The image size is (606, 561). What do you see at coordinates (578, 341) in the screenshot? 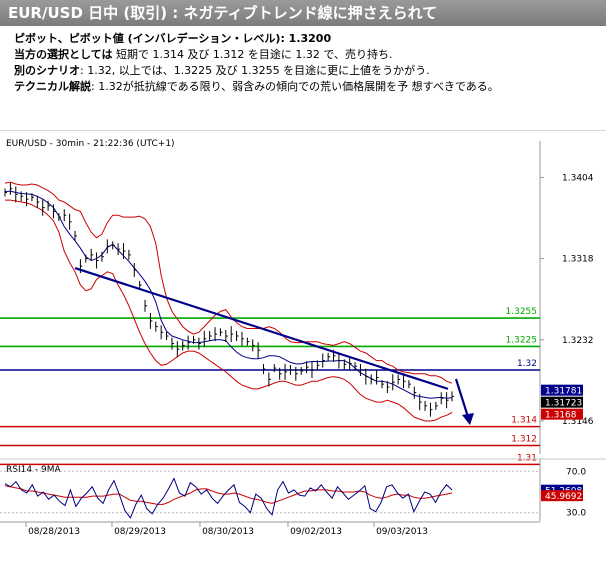
I see `y-tick-label: 1.3232` at bounding box center [578, 341].